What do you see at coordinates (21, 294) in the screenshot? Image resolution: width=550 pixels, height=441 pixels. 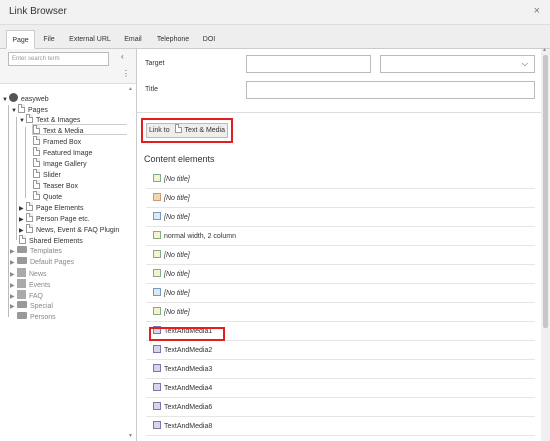 I see `faq-folder-icon` at bounding box center [21, 294].